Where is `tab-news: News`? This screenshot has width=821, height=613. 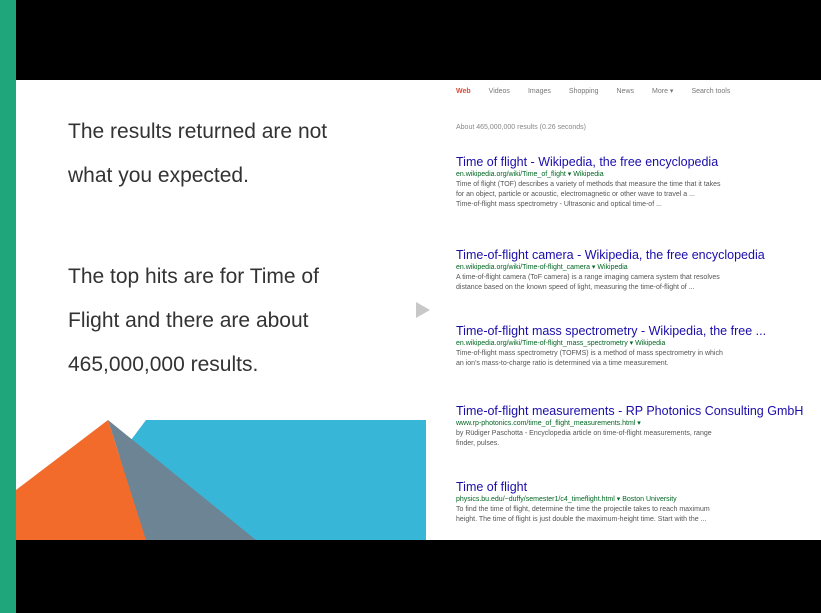
tab-news: News is located at coordinates (625, 91).